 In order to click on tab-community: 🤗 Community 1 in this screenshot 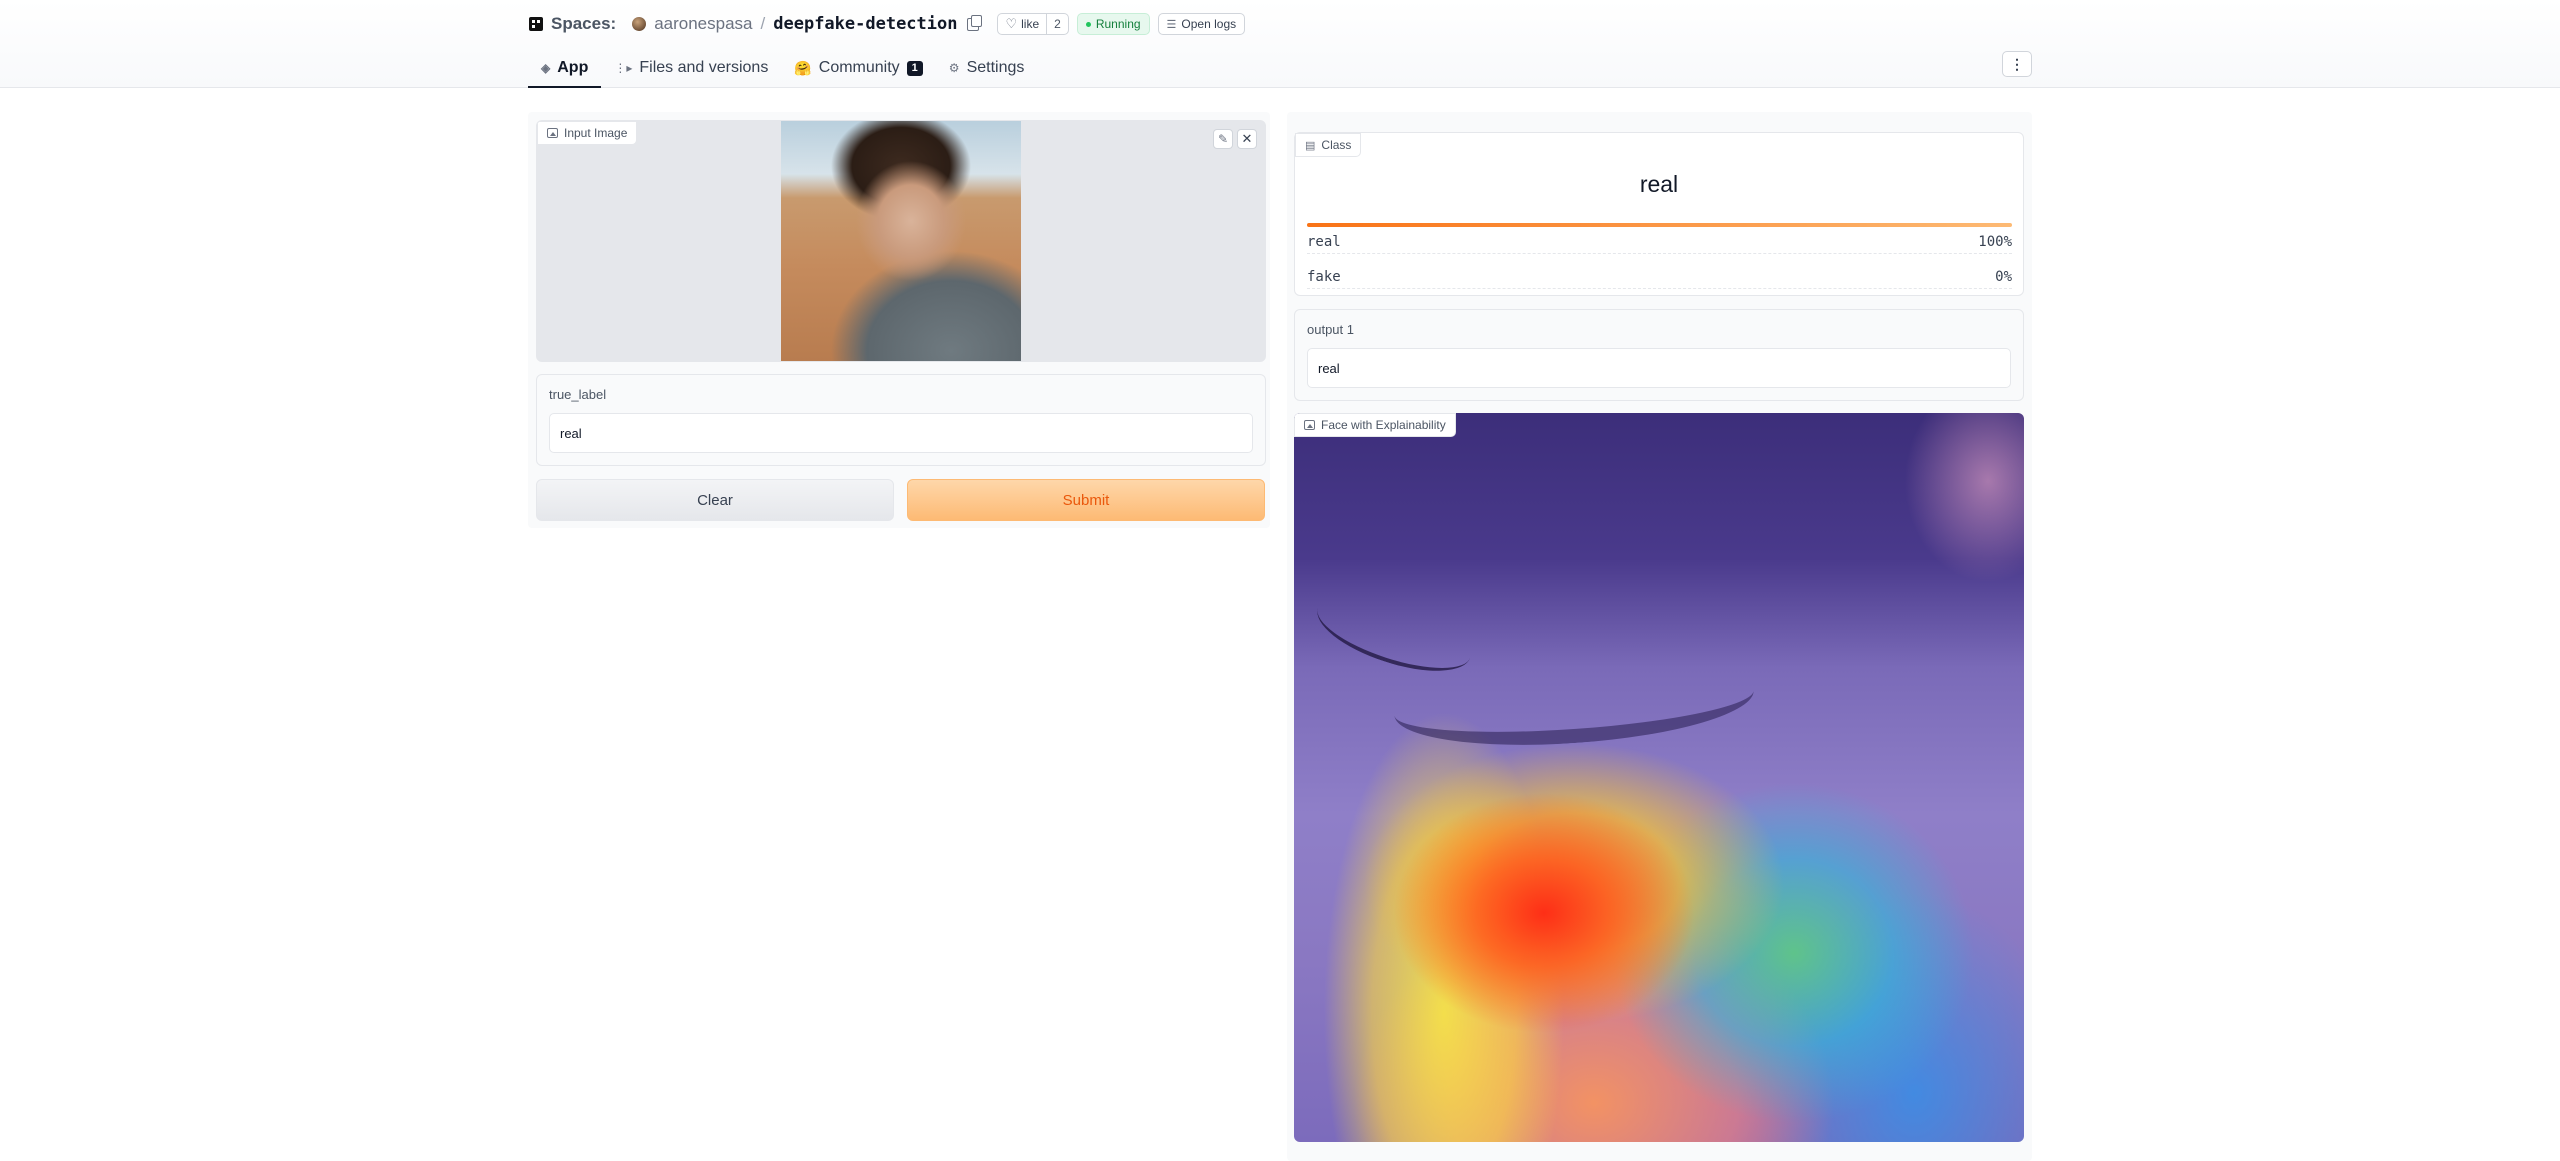, I will do `click(858, 69)`.